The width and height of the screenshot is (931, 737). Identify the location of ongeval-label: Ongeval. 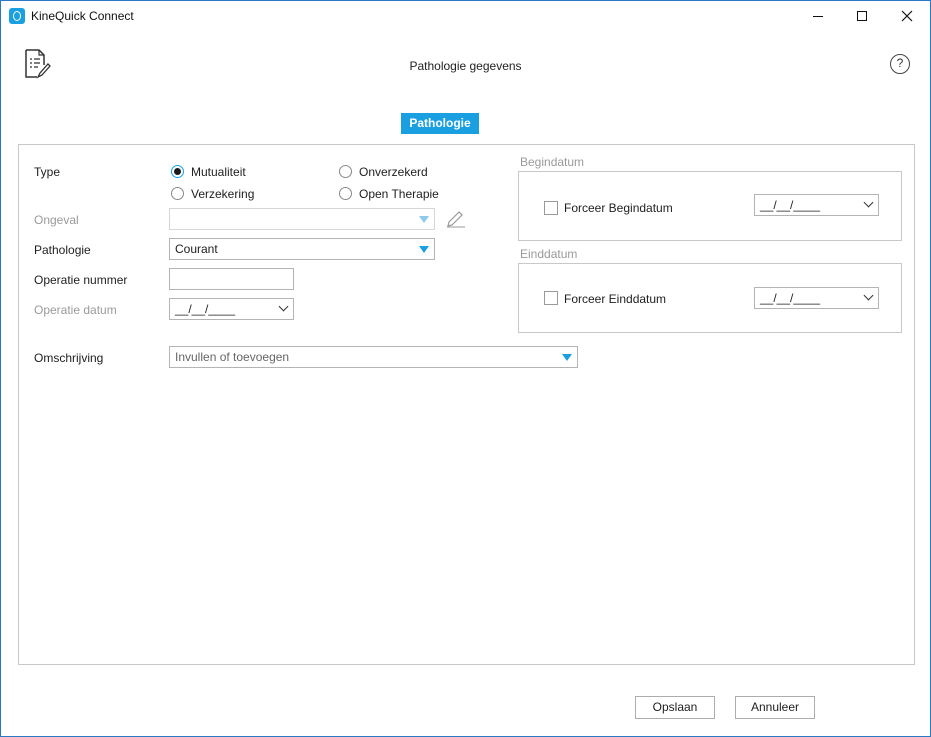
(56, 220).